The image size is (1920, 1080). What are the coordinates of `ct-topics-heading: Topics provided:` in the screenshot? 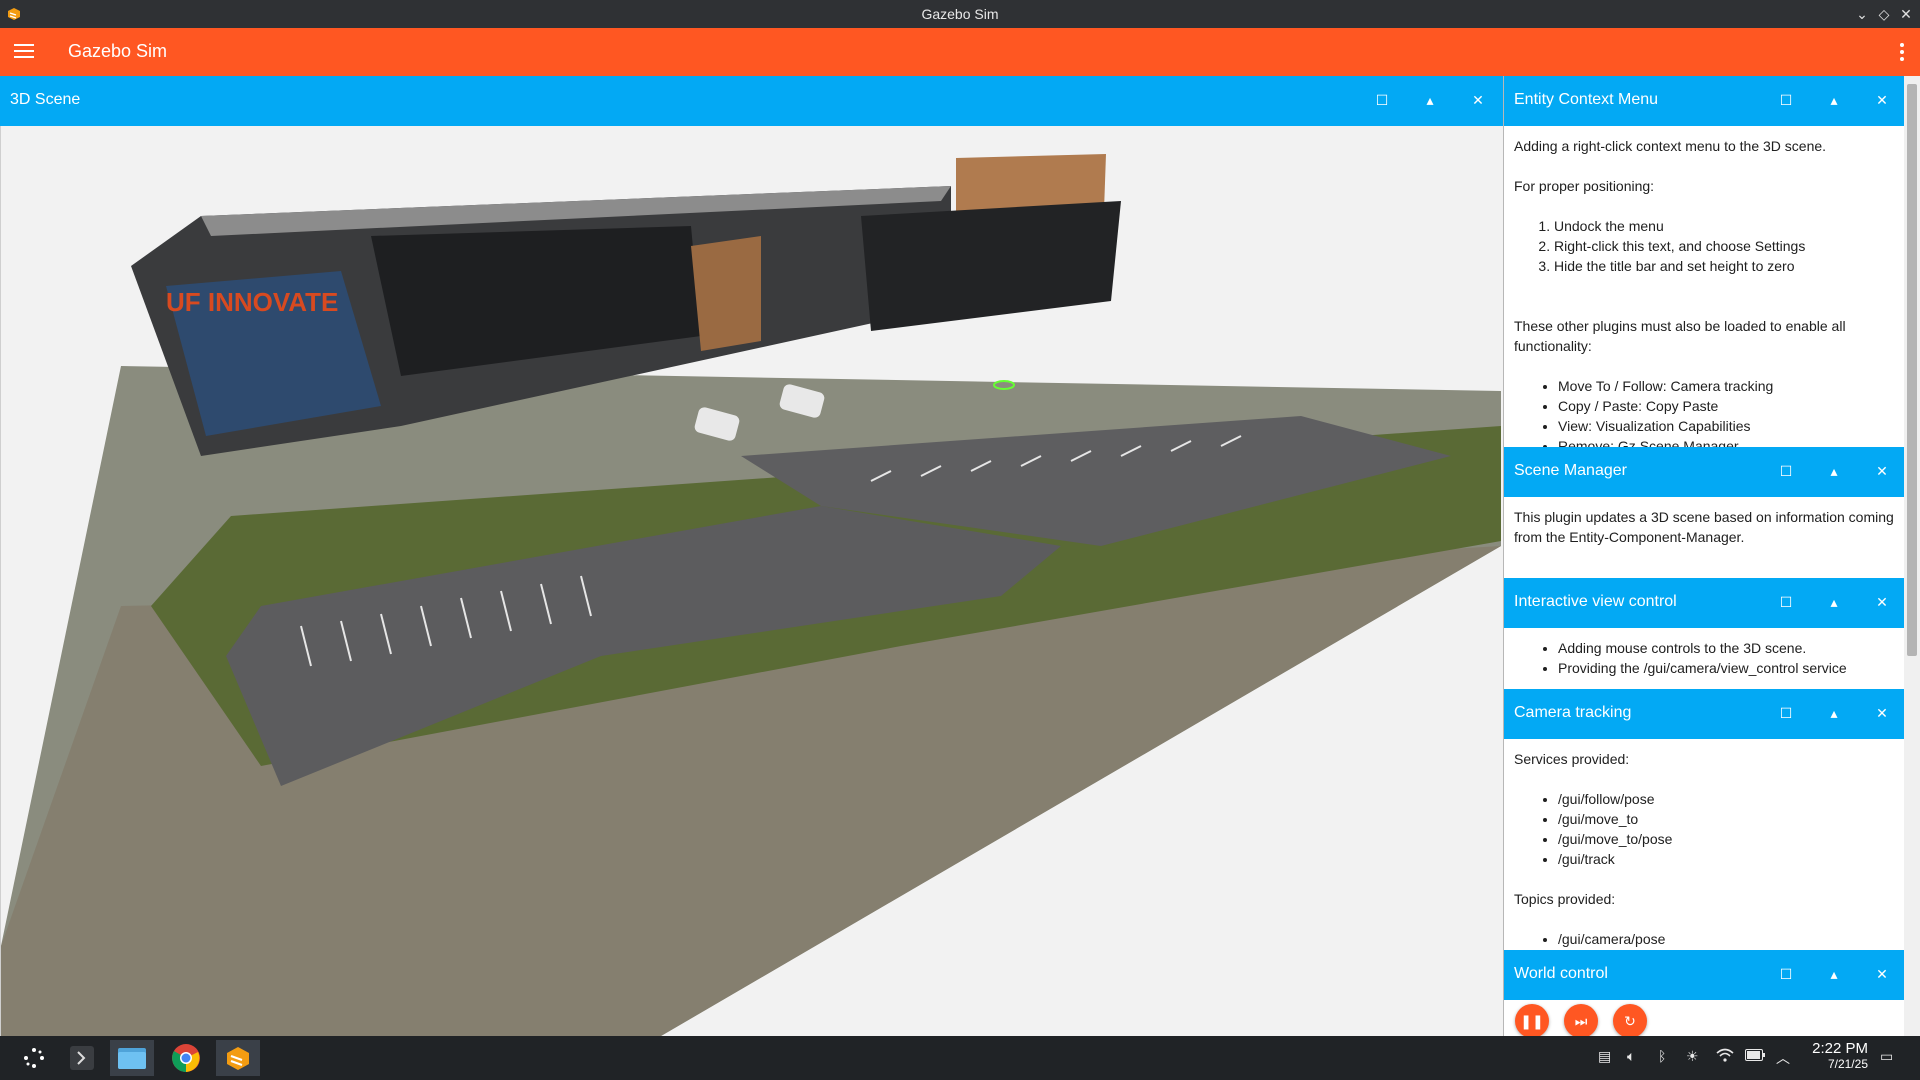 It's located at (1565, 899).